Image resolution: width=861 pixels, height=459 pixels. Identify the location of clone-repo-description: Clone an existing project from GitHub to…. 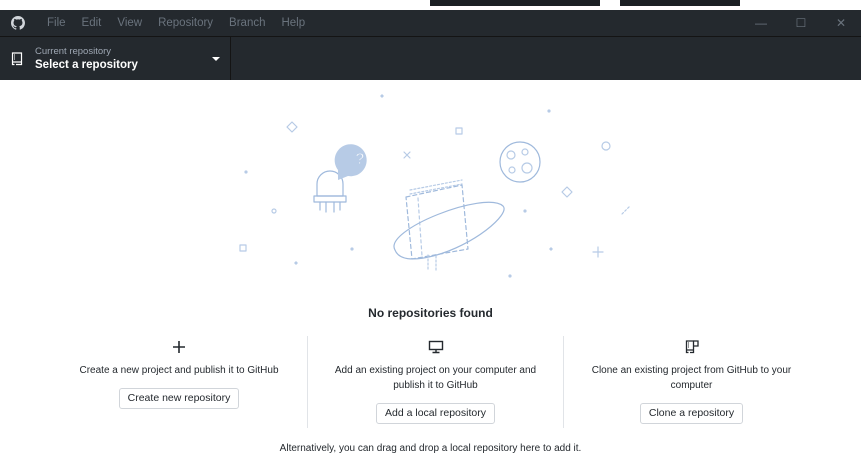
(691, 378).